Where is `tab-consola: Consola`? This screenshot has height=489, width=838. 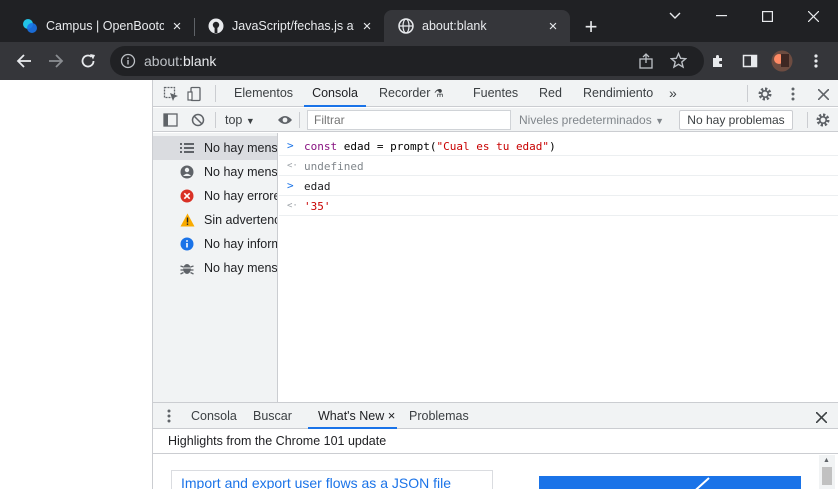
tab-consola: Consola is located at coordinates (335, 93).